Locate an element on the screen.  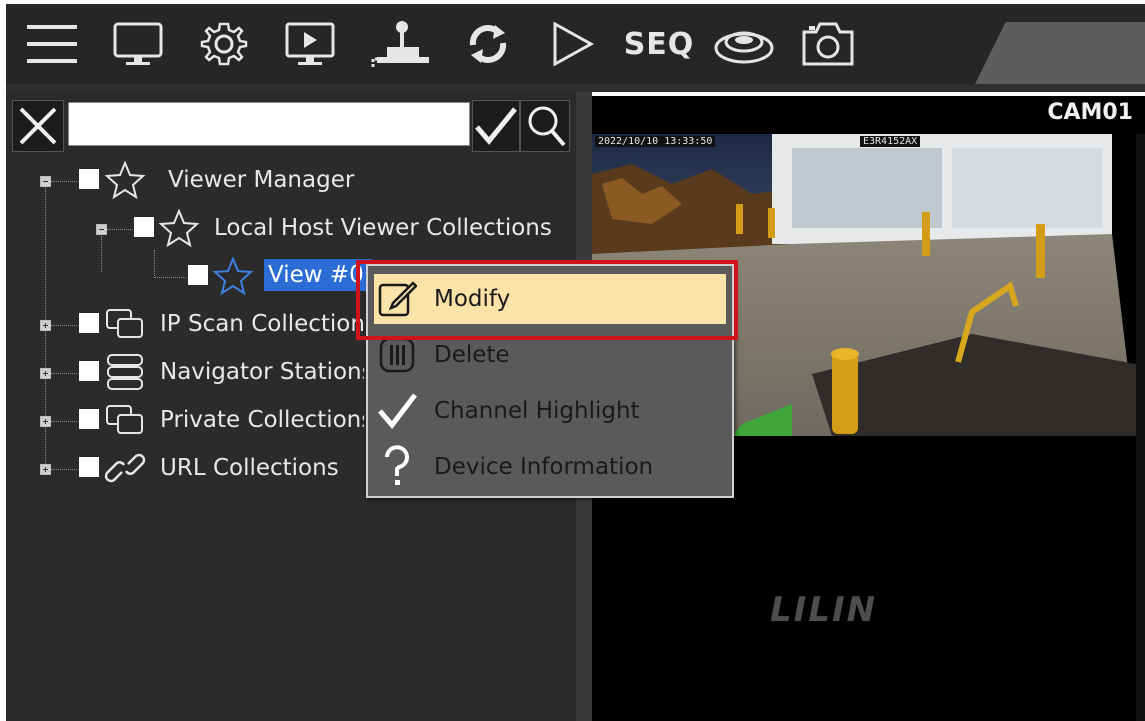
playback-icon is located at coordinates (310, 44).